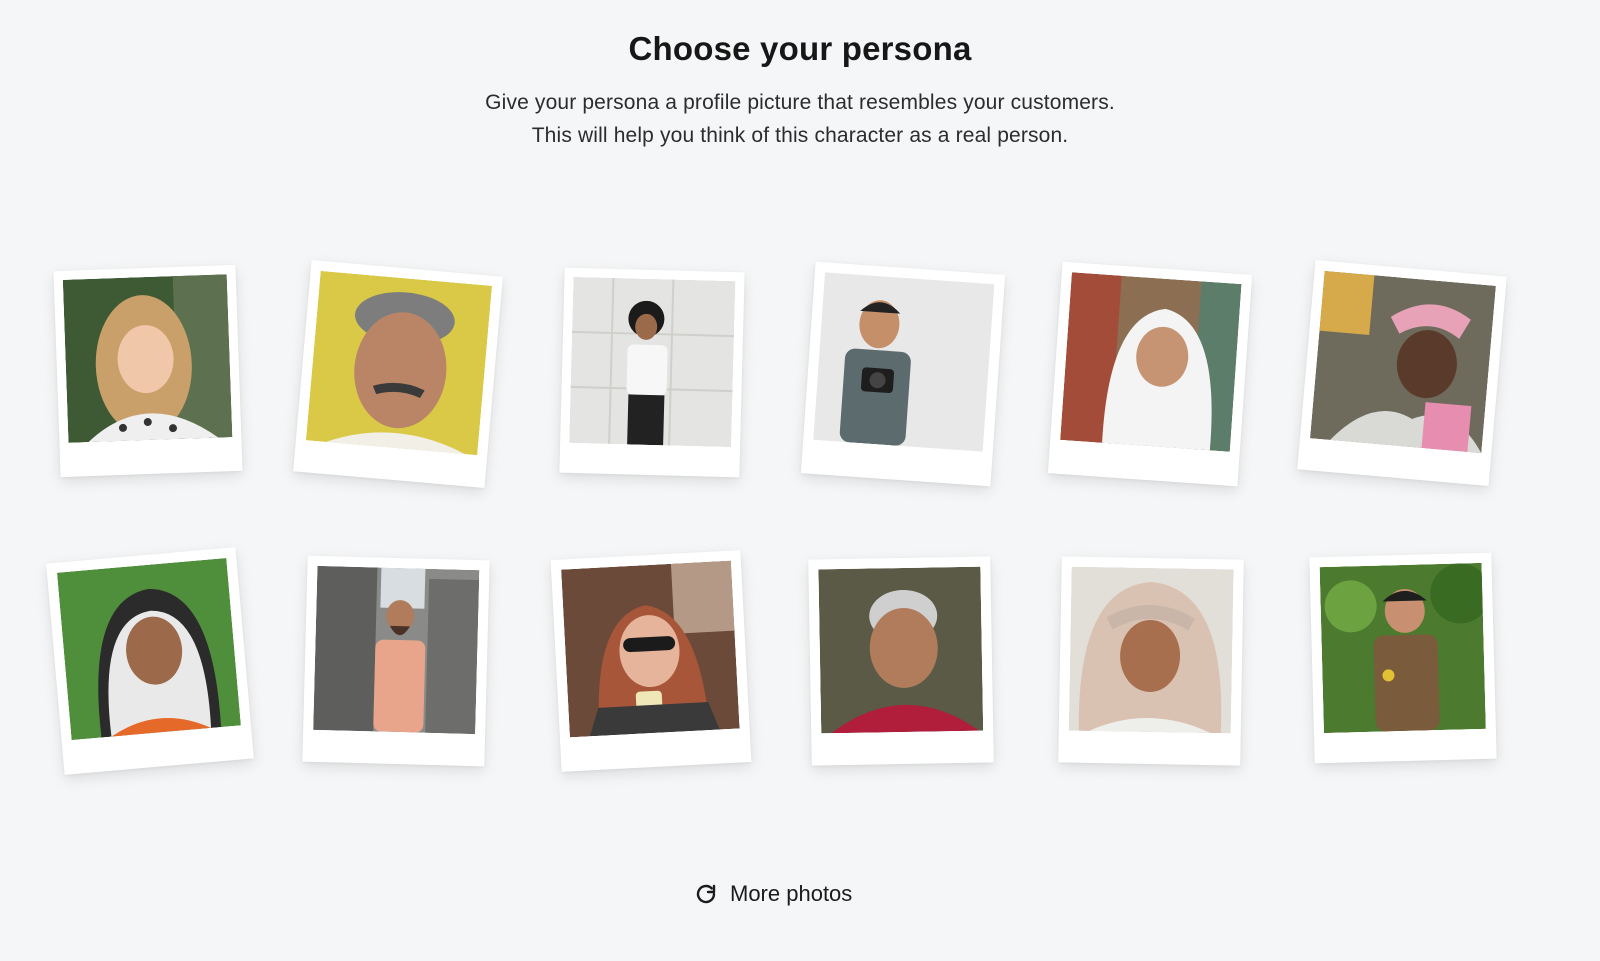 The width and height of the screenshot is (1600, 961). What do you see at coordinates (706, 894) in the screenshot?
I see `refresh-icon` at bounding box center [706, 894].